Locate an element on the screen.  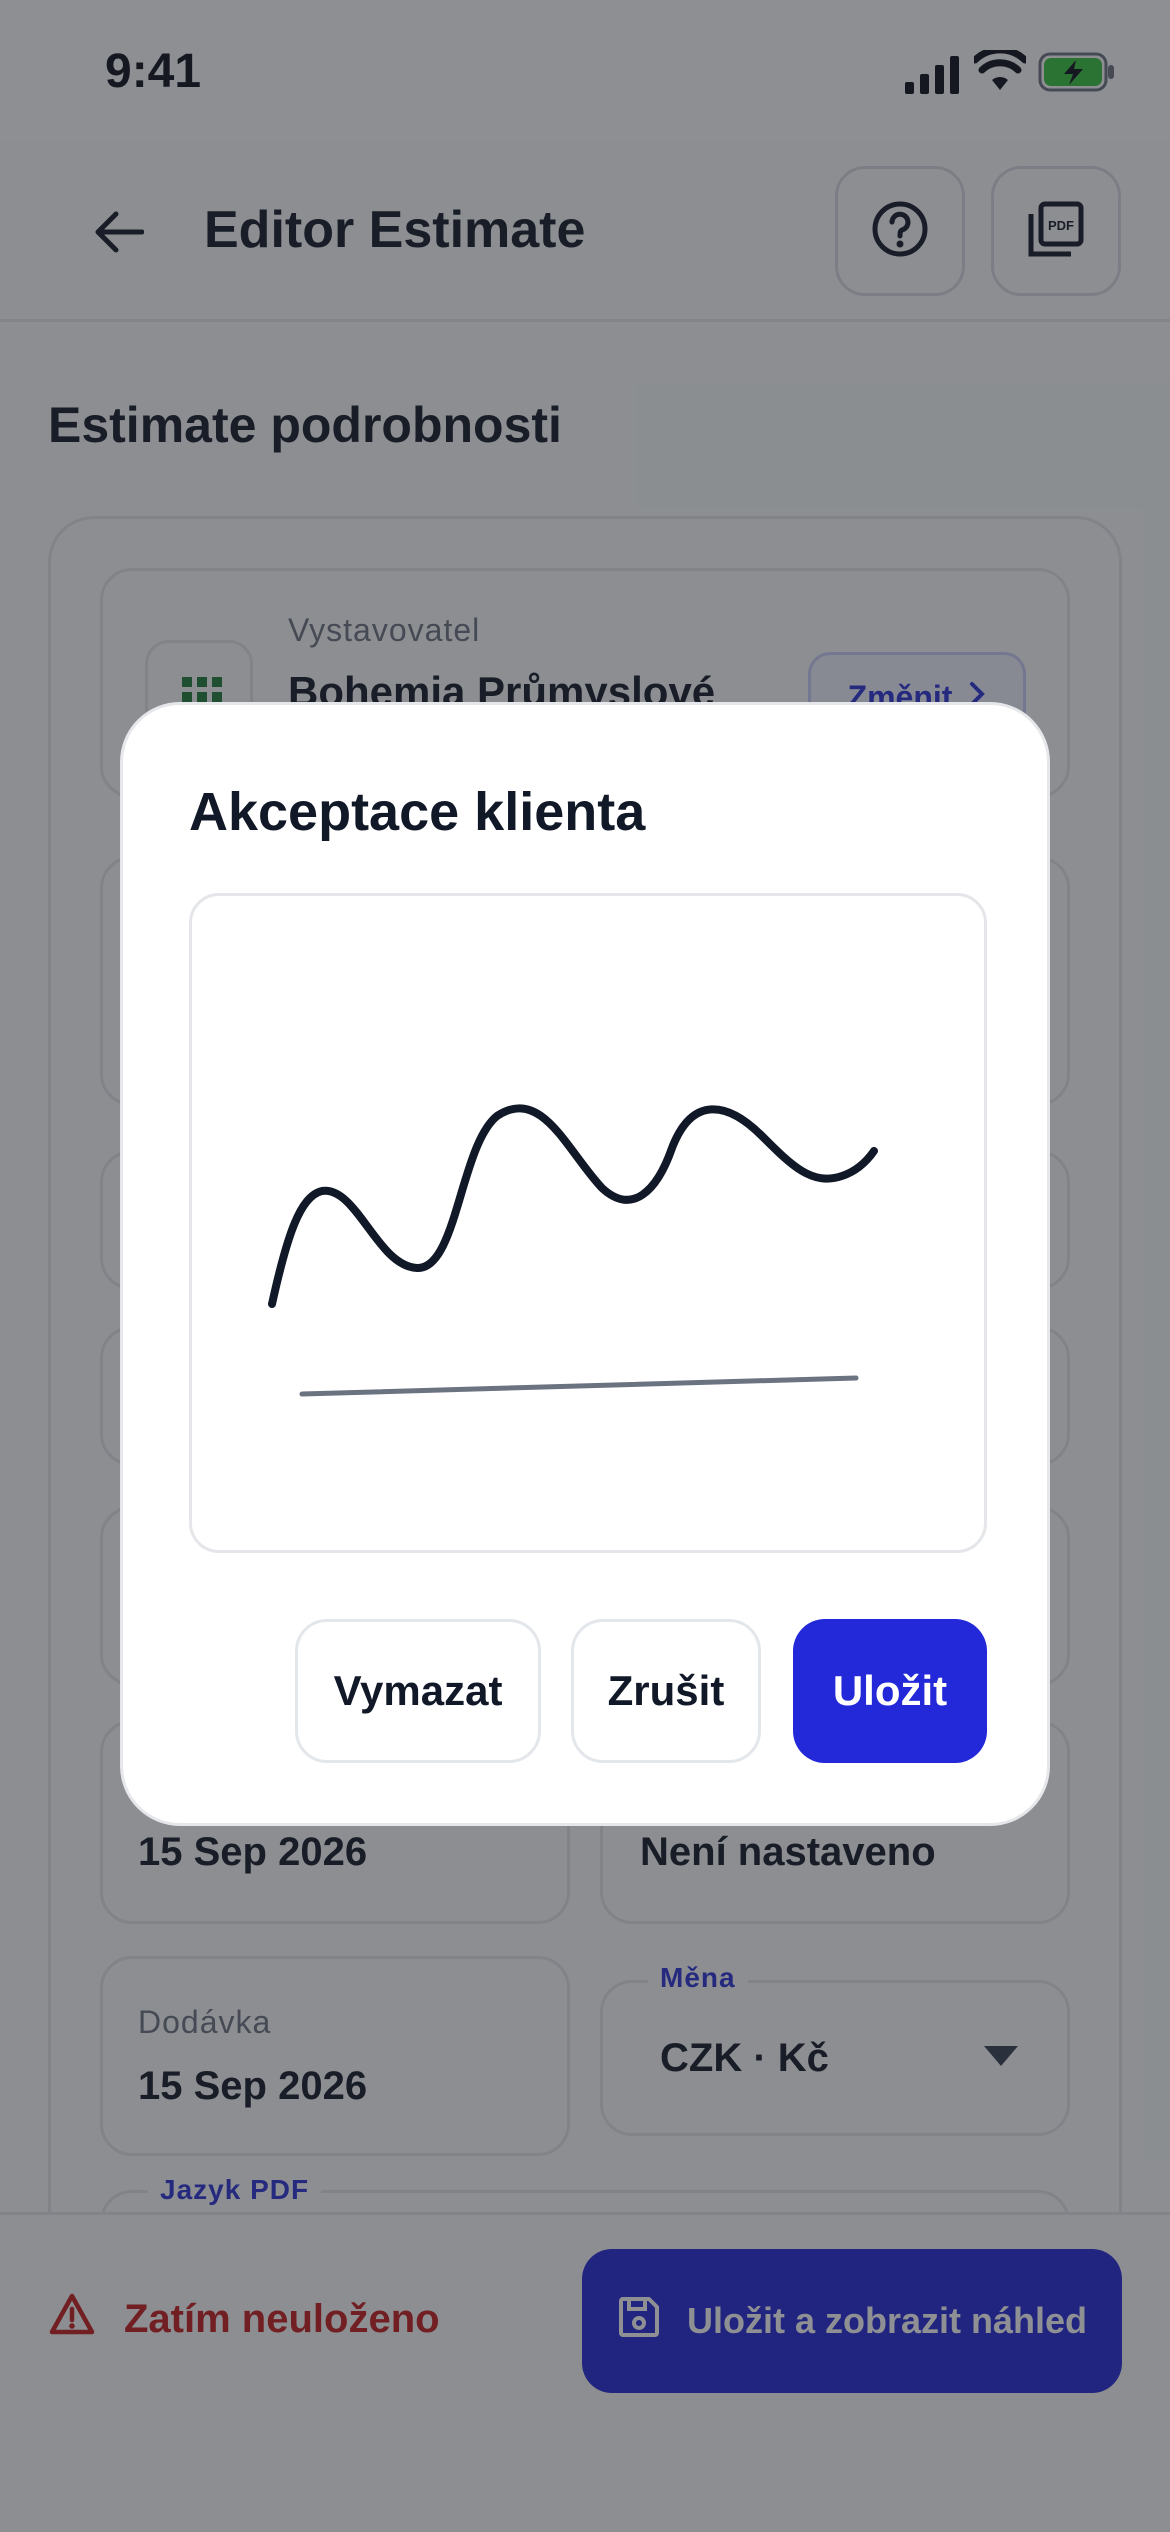
dialog-title: Akceptace klienta is located at coordinates (417, 812).